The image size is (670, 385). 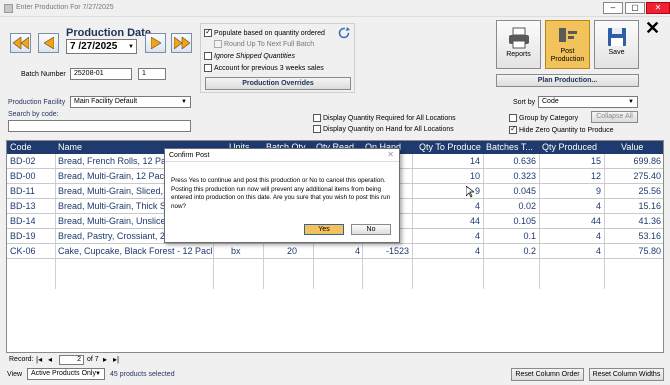 What do you see at coordinates (48, 43) in the screenshot?
I see `previous-day-button` at bounding box center [48, 43].